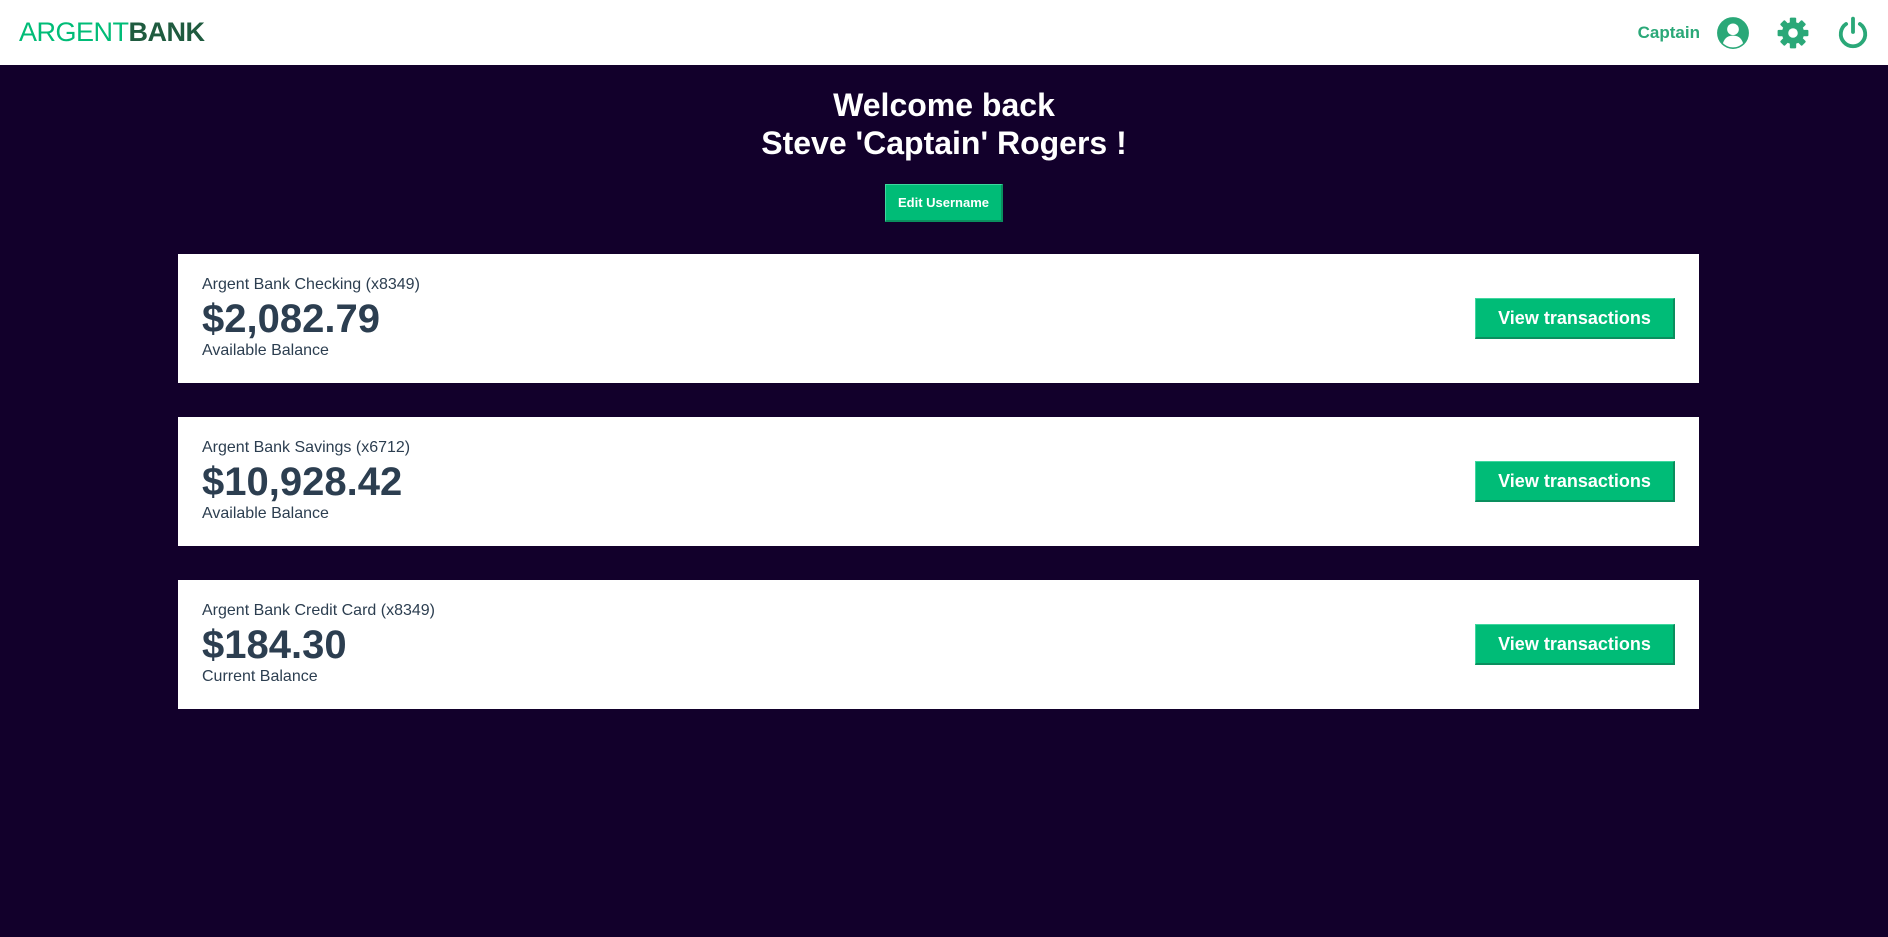  Describe the element at coordinates (1852, 32) in the screenshot. I see `power-icon` at that location.